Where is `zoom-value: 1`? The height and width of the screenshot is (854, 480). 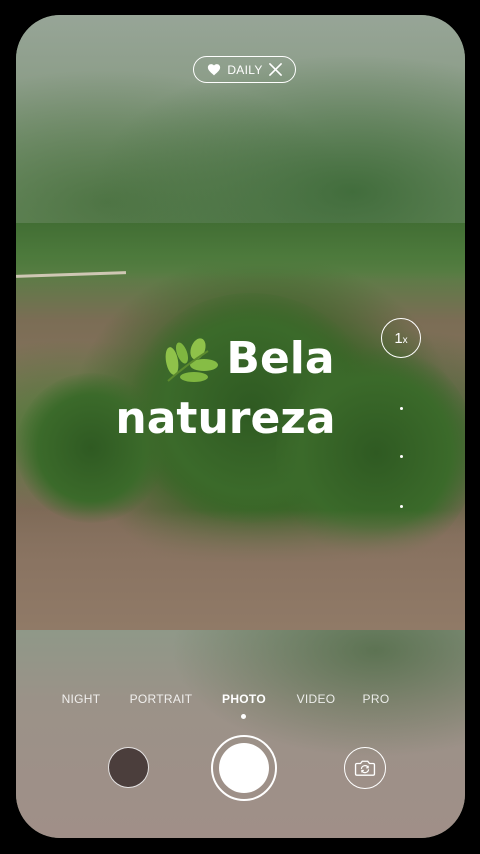
zoom-value: 1 is located at coordinates (398, 338).